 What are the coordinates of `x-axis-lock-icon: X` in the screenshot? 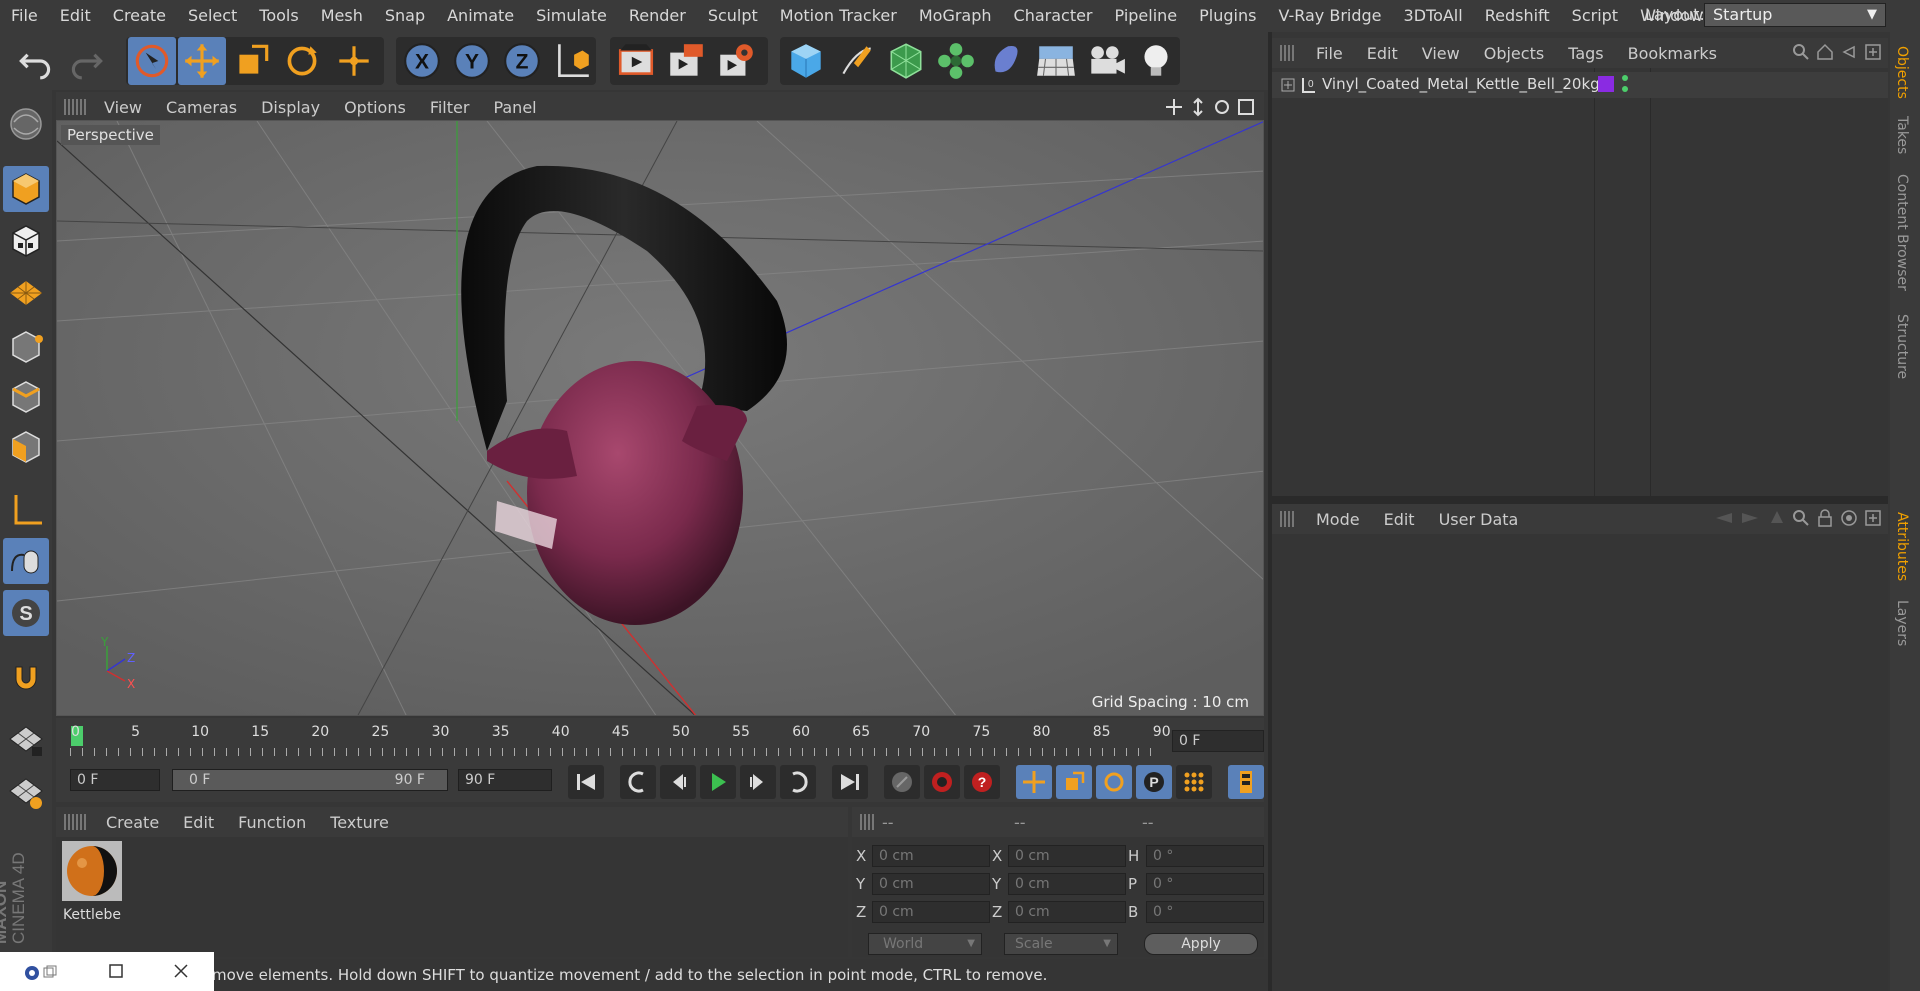 It's located at (422, 61).